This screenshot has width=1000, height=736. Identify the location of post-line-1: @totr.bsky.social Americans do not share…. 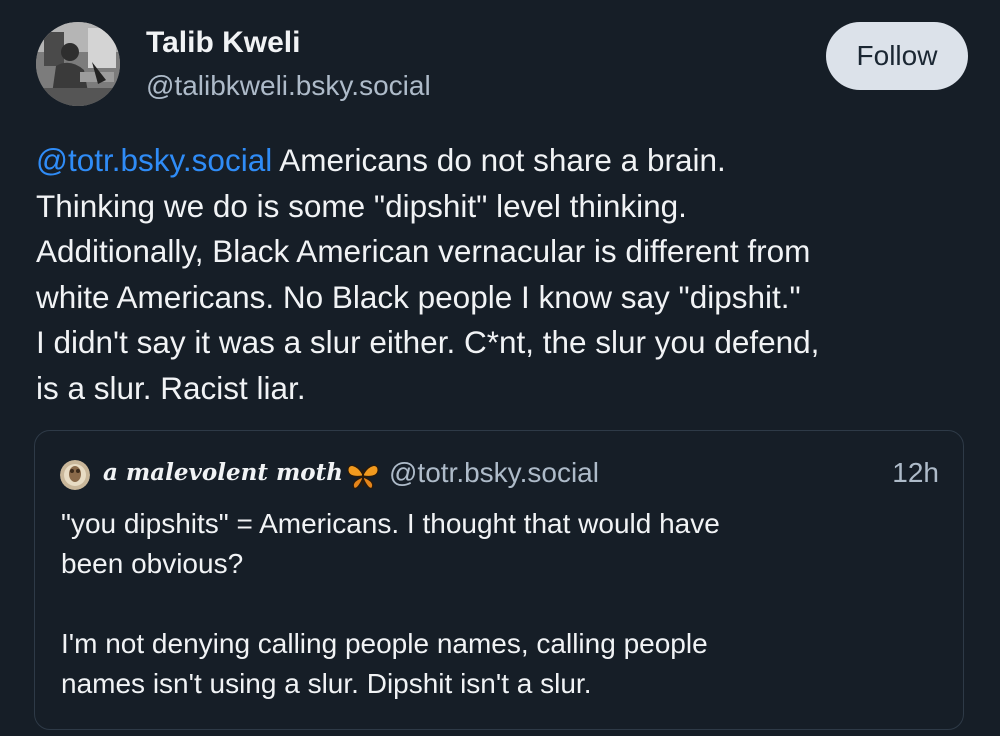
(506, 161).